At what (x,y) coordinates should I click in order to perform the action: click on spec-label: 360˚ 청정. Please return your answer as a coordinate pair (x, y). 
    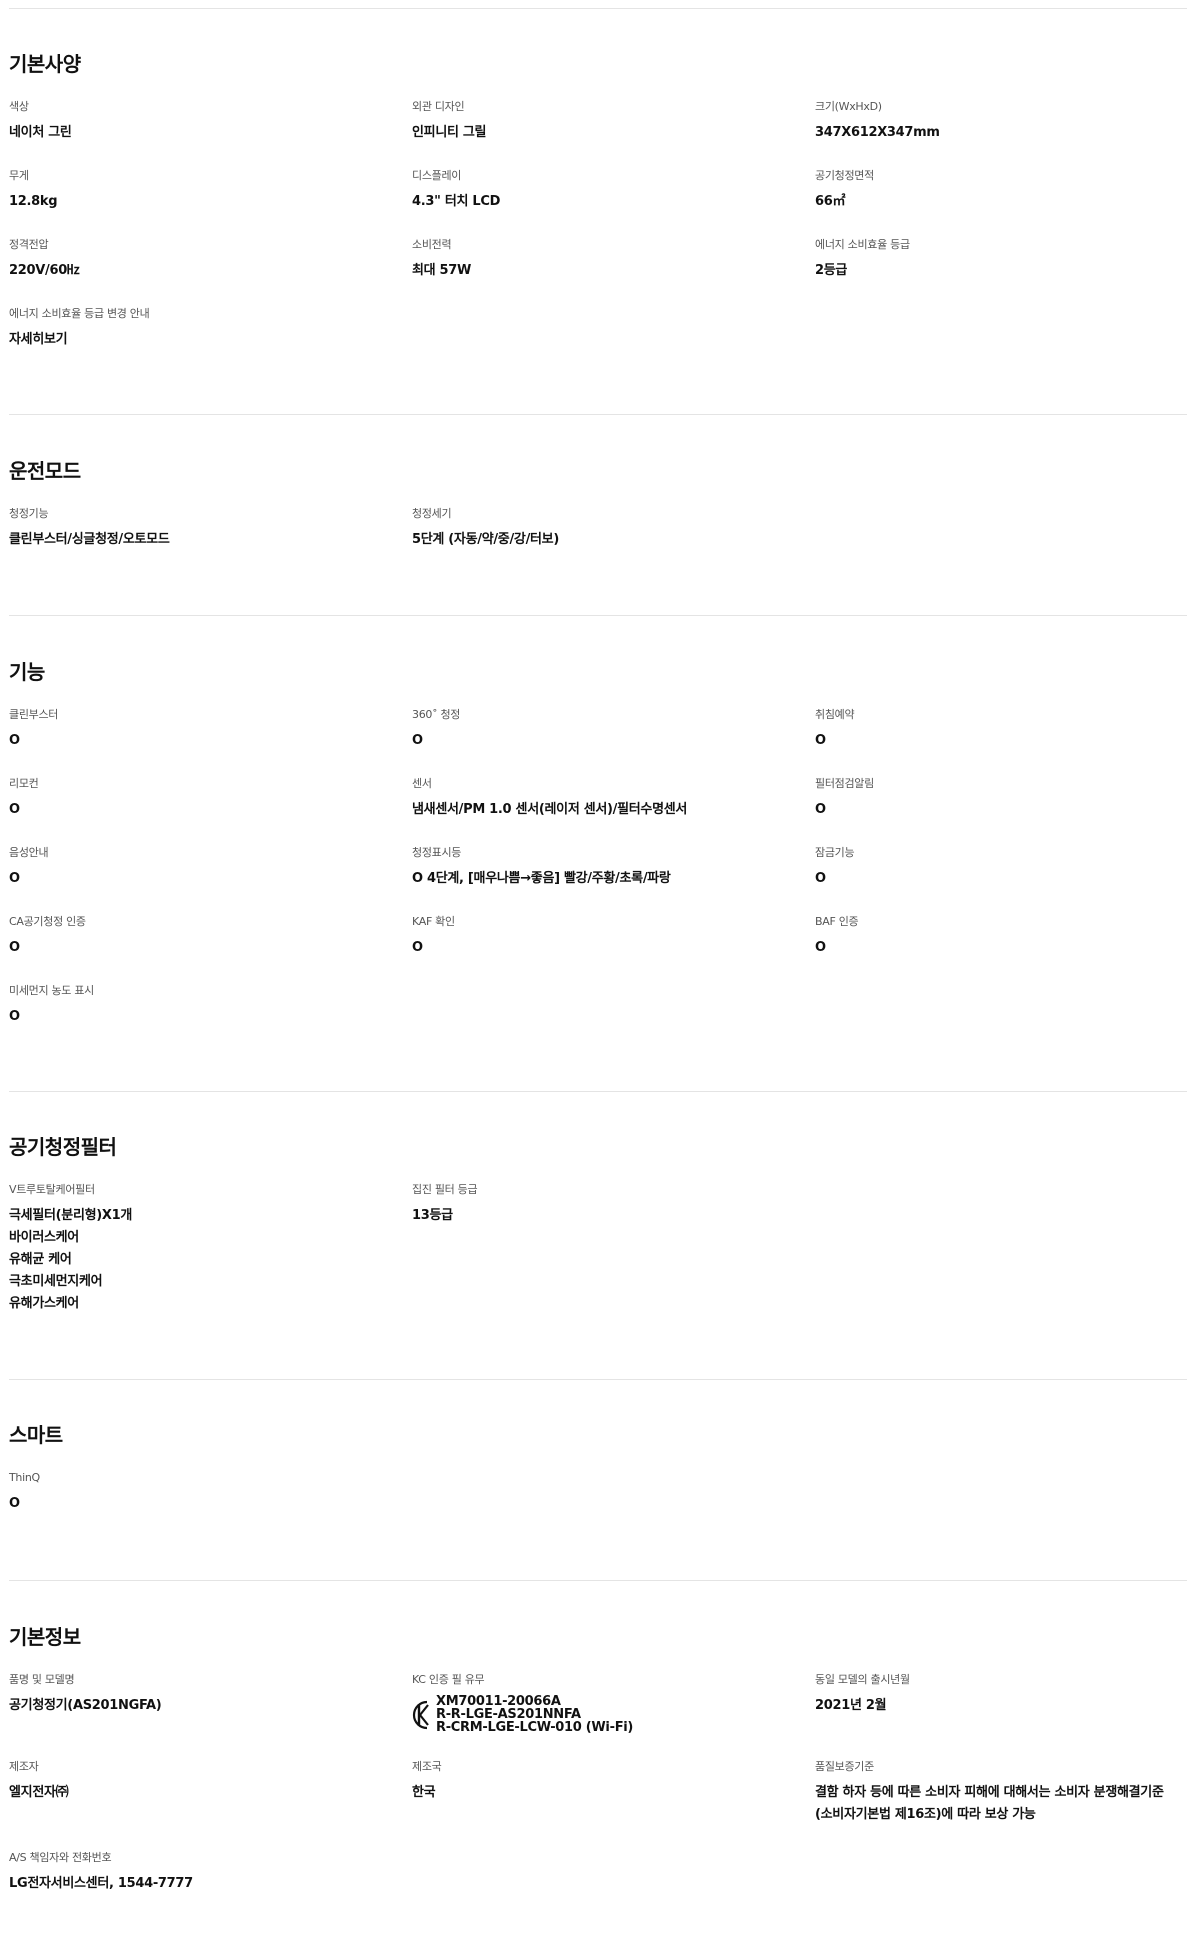
    Looking at the image, I should click on (436, 714).